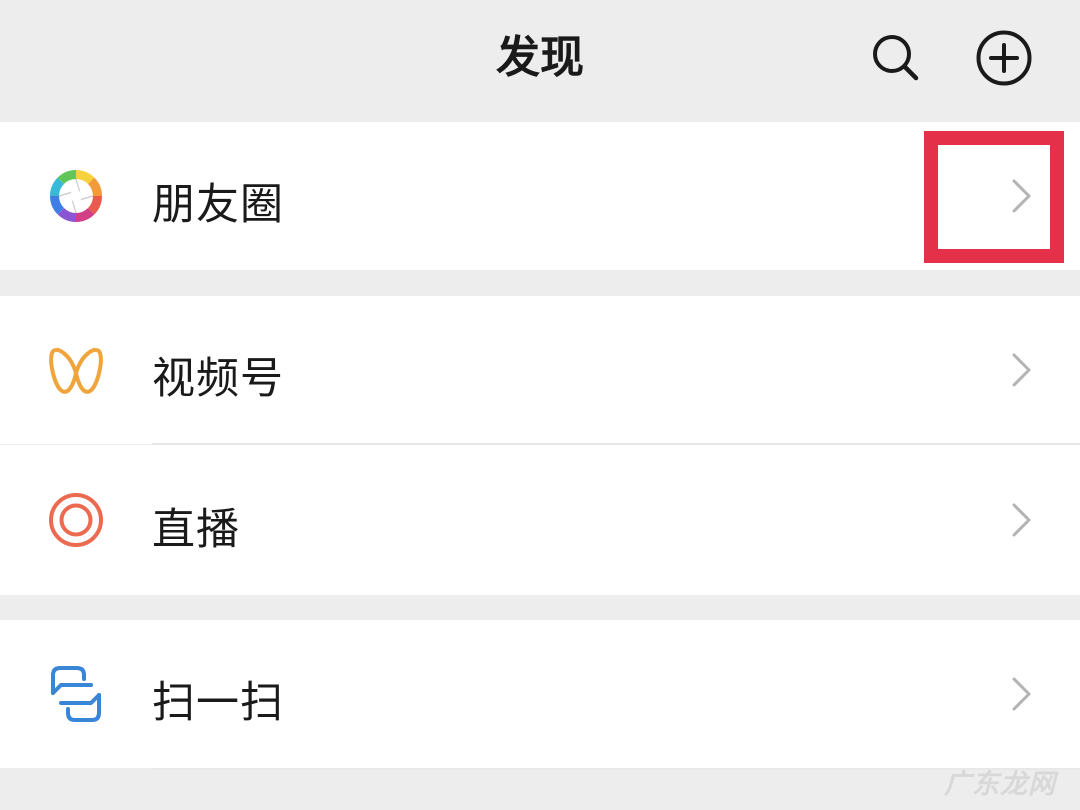  Describe the element at coordinates (76, 520) in the screenshot. I see `live-icon` at that location.